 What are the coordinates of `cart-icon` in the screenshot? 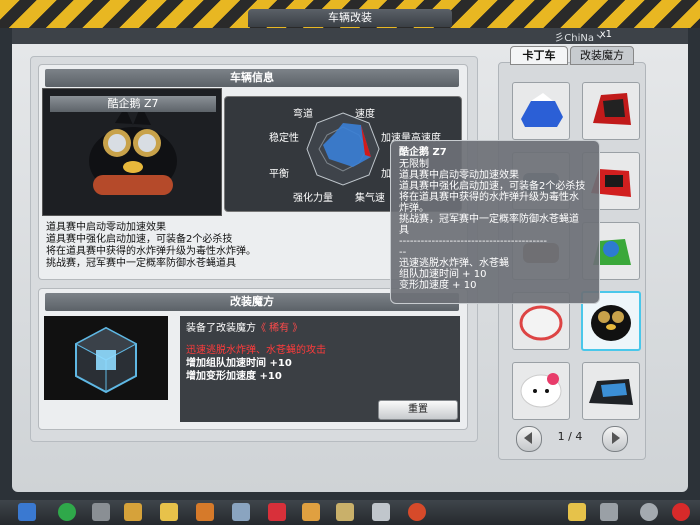 It's located at (101, 512).